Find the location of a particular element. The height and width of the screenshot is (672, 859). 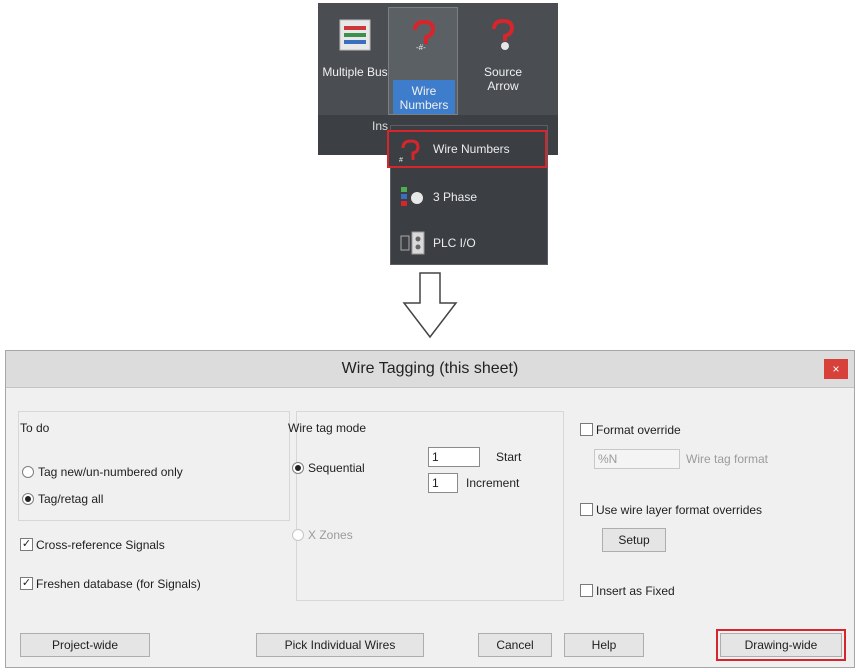

tag-new-label: Tag new/un-numbered only is located at coordinates (110, 472).